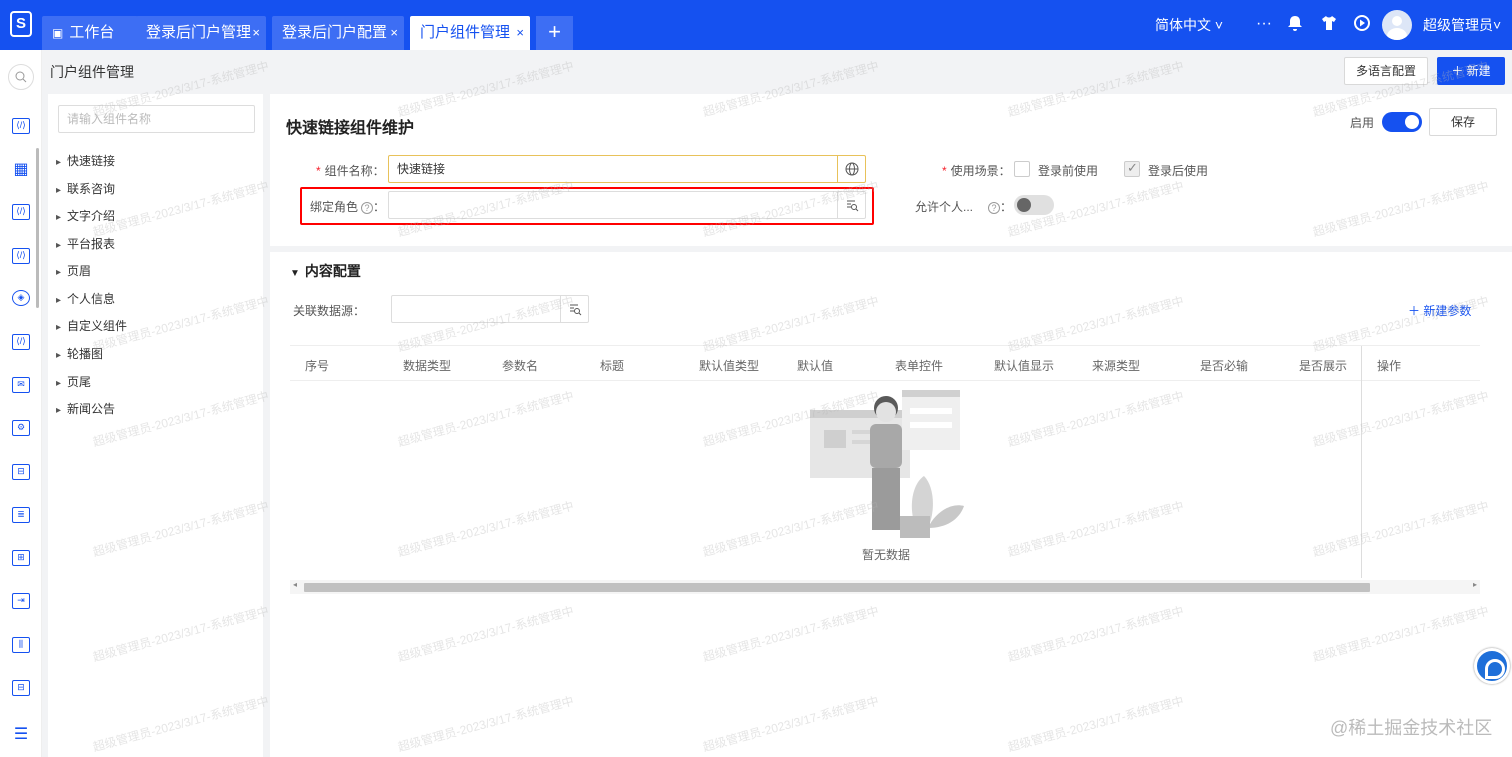  What do you see at coordinates (21, 601) in the screenshot?
I see `export-icon: ⇥` at bounding box center [21, 601].